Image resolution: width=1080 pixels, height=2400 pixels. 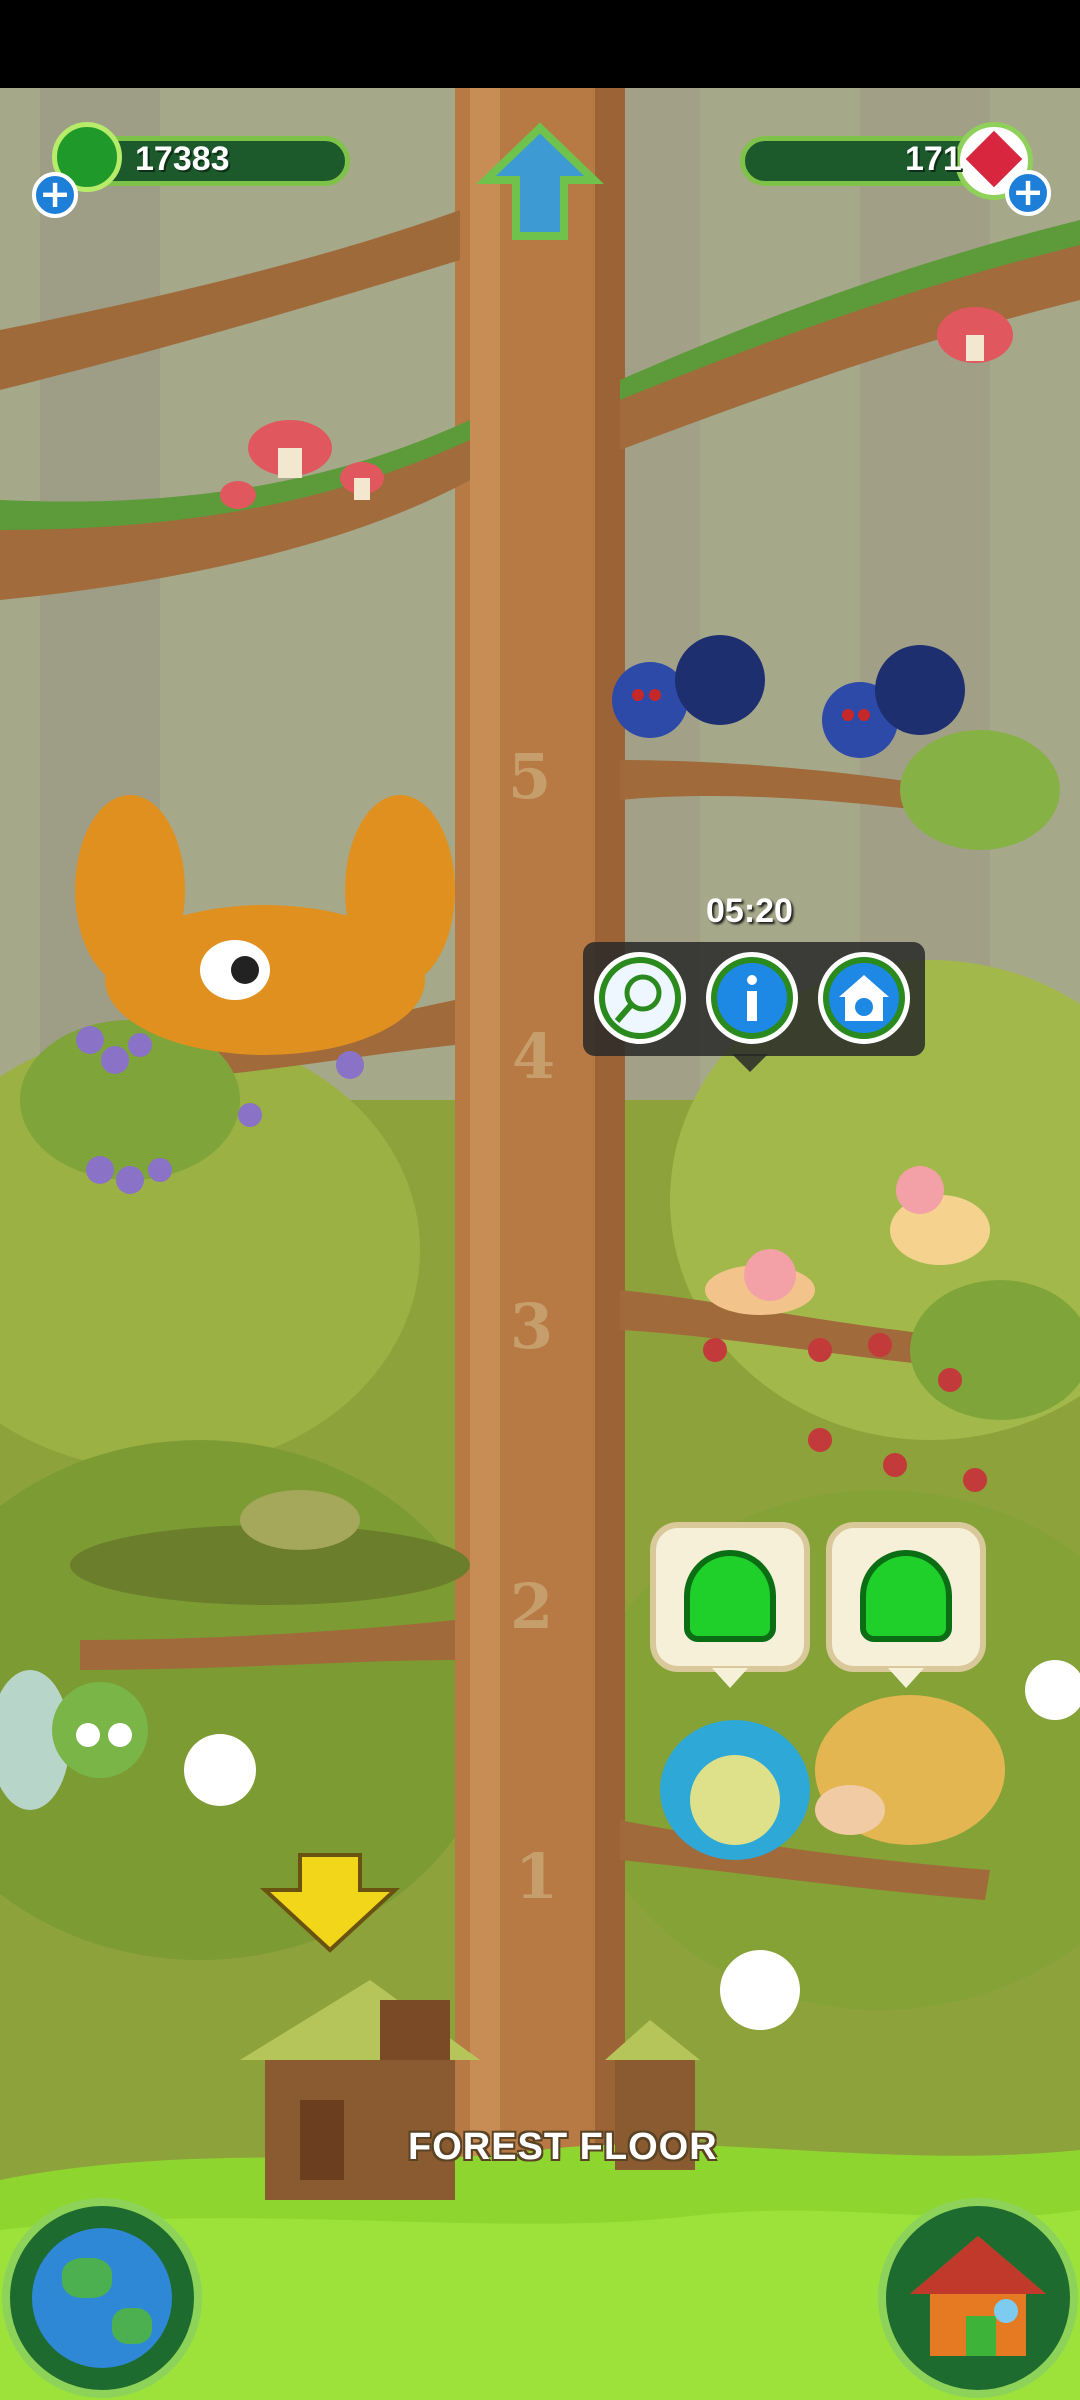 What do you see at coordinates (750, 1063) in the screenshot?
I see `popup-pointer` at bounding box center [750, 1063].